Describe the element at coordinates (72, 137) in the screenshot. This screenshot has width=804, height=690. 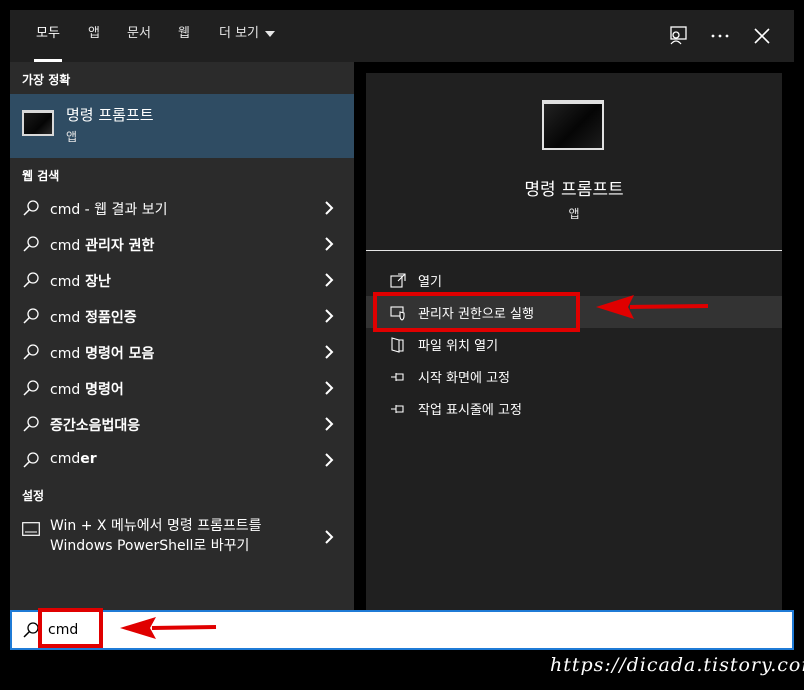
I see `best-match-subtitle: 앱` at that location.